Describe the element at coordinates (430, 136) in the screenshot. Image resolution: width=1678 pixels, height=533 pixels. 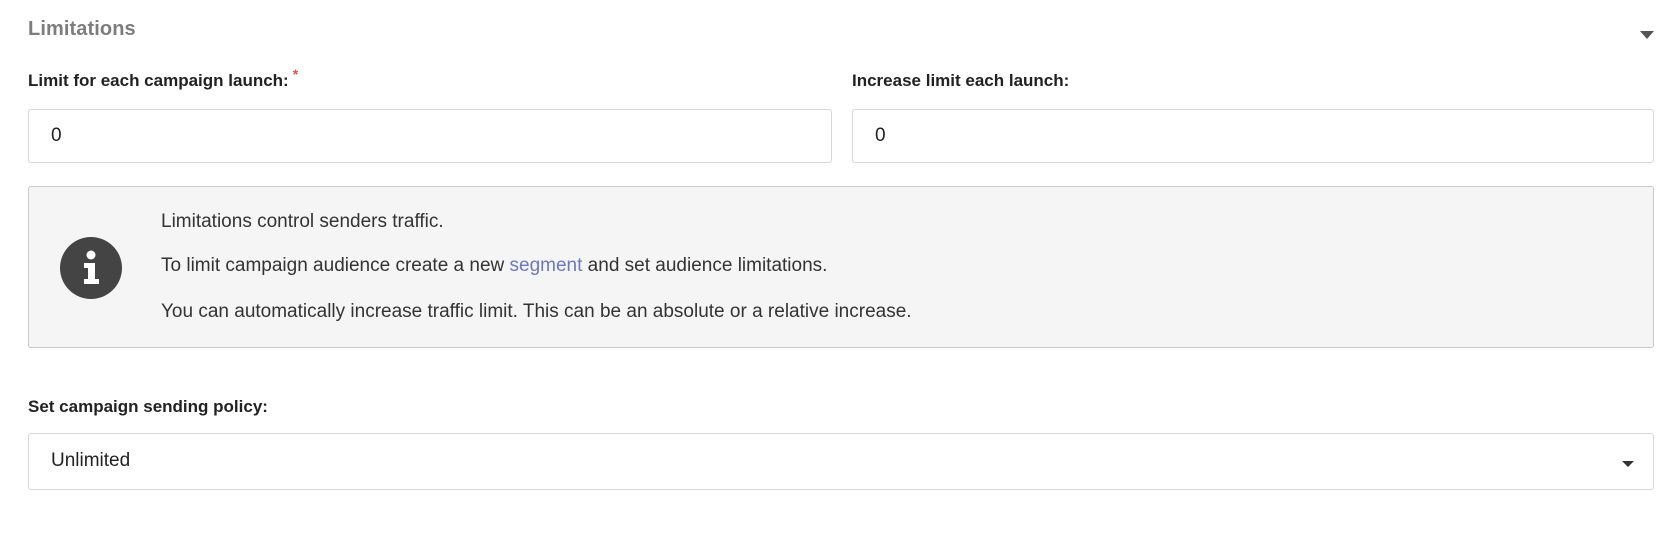
I see `limit-each-launch-input` at that location.